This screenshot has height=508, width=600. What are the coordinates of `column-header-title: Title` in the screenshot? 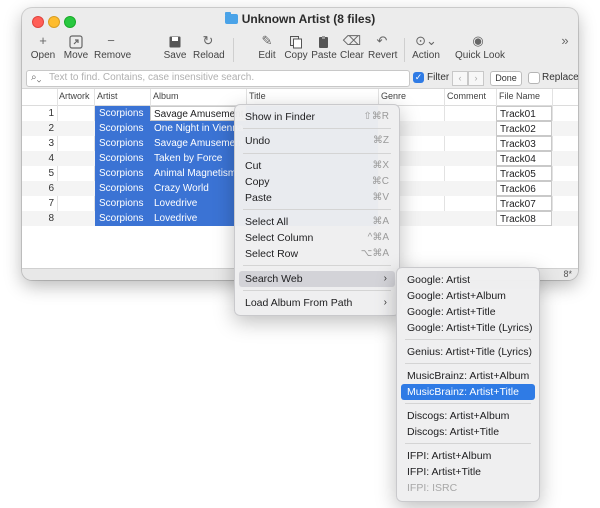 It's located at (257, 96).